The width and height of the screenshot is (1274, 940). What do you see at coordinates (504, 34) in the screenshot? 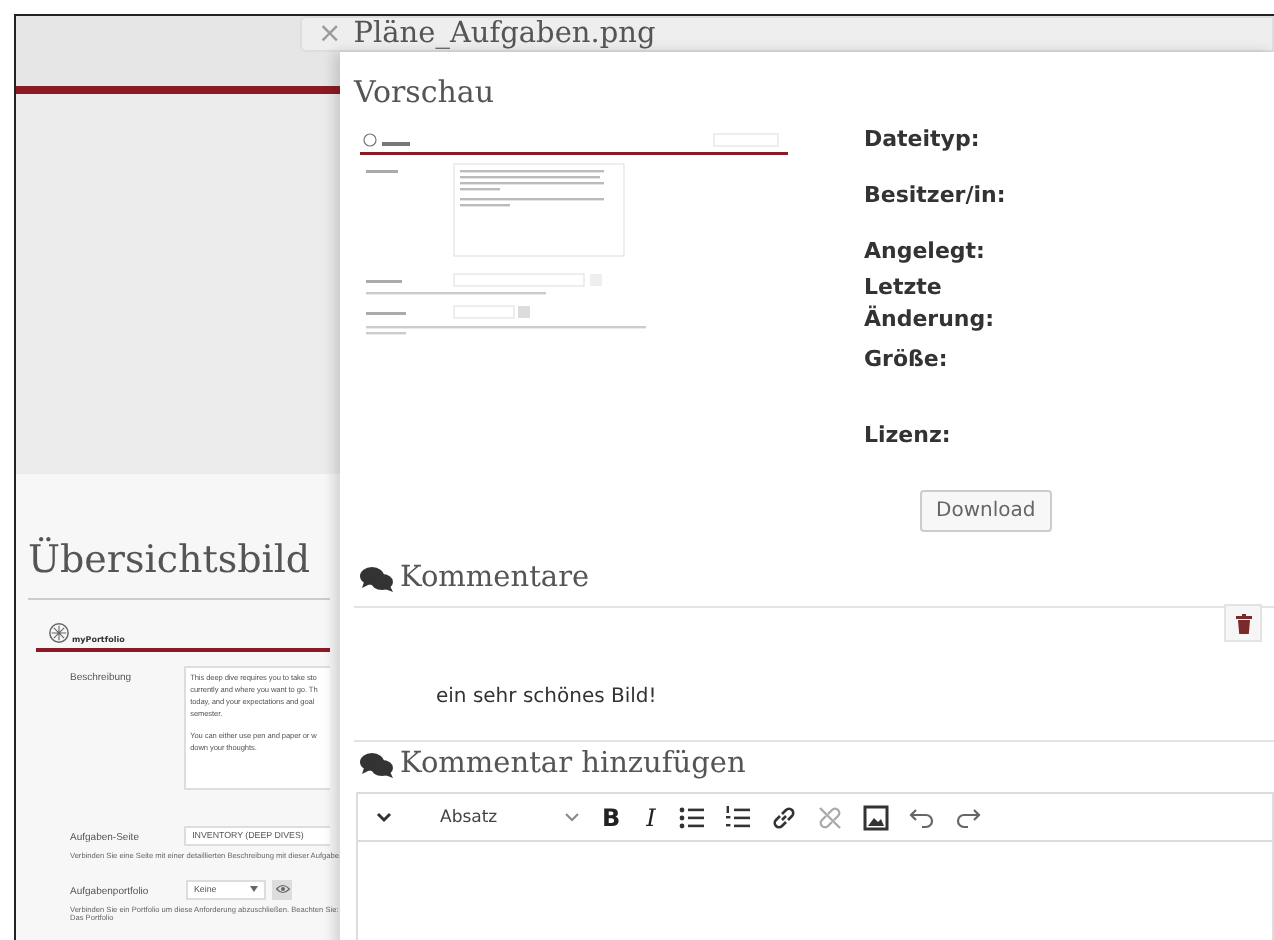
I see `dialog-title: Pläne_Aufgaben.png` at bounding box center [504, 34].